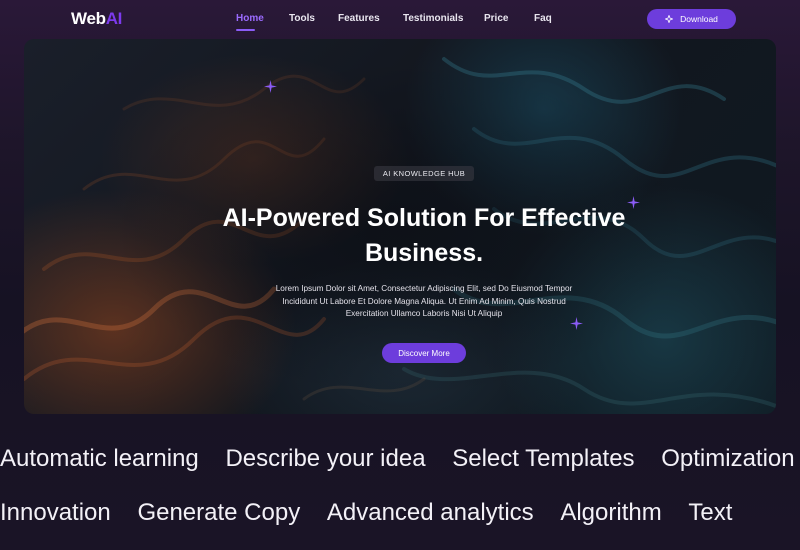  I want to click on download-label: Download, so click(699, 19).